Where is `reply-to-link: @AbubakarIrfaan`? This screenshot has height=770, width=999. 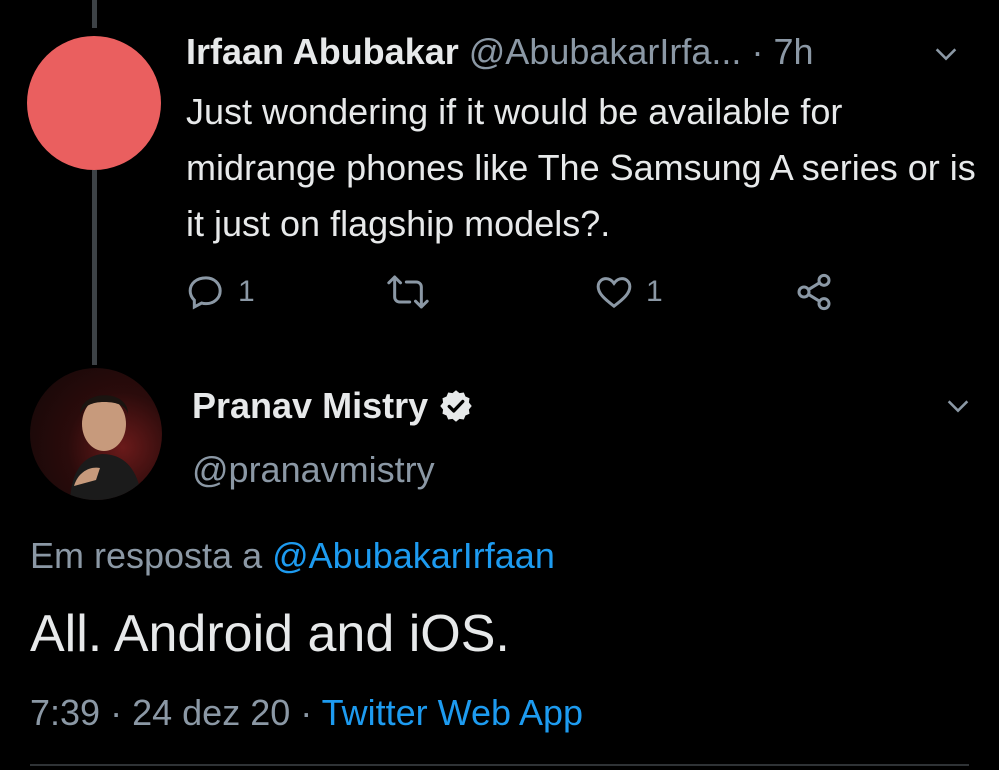 reply-to-link: @AbubakarIrfaan is located at coordinates (413, 555).